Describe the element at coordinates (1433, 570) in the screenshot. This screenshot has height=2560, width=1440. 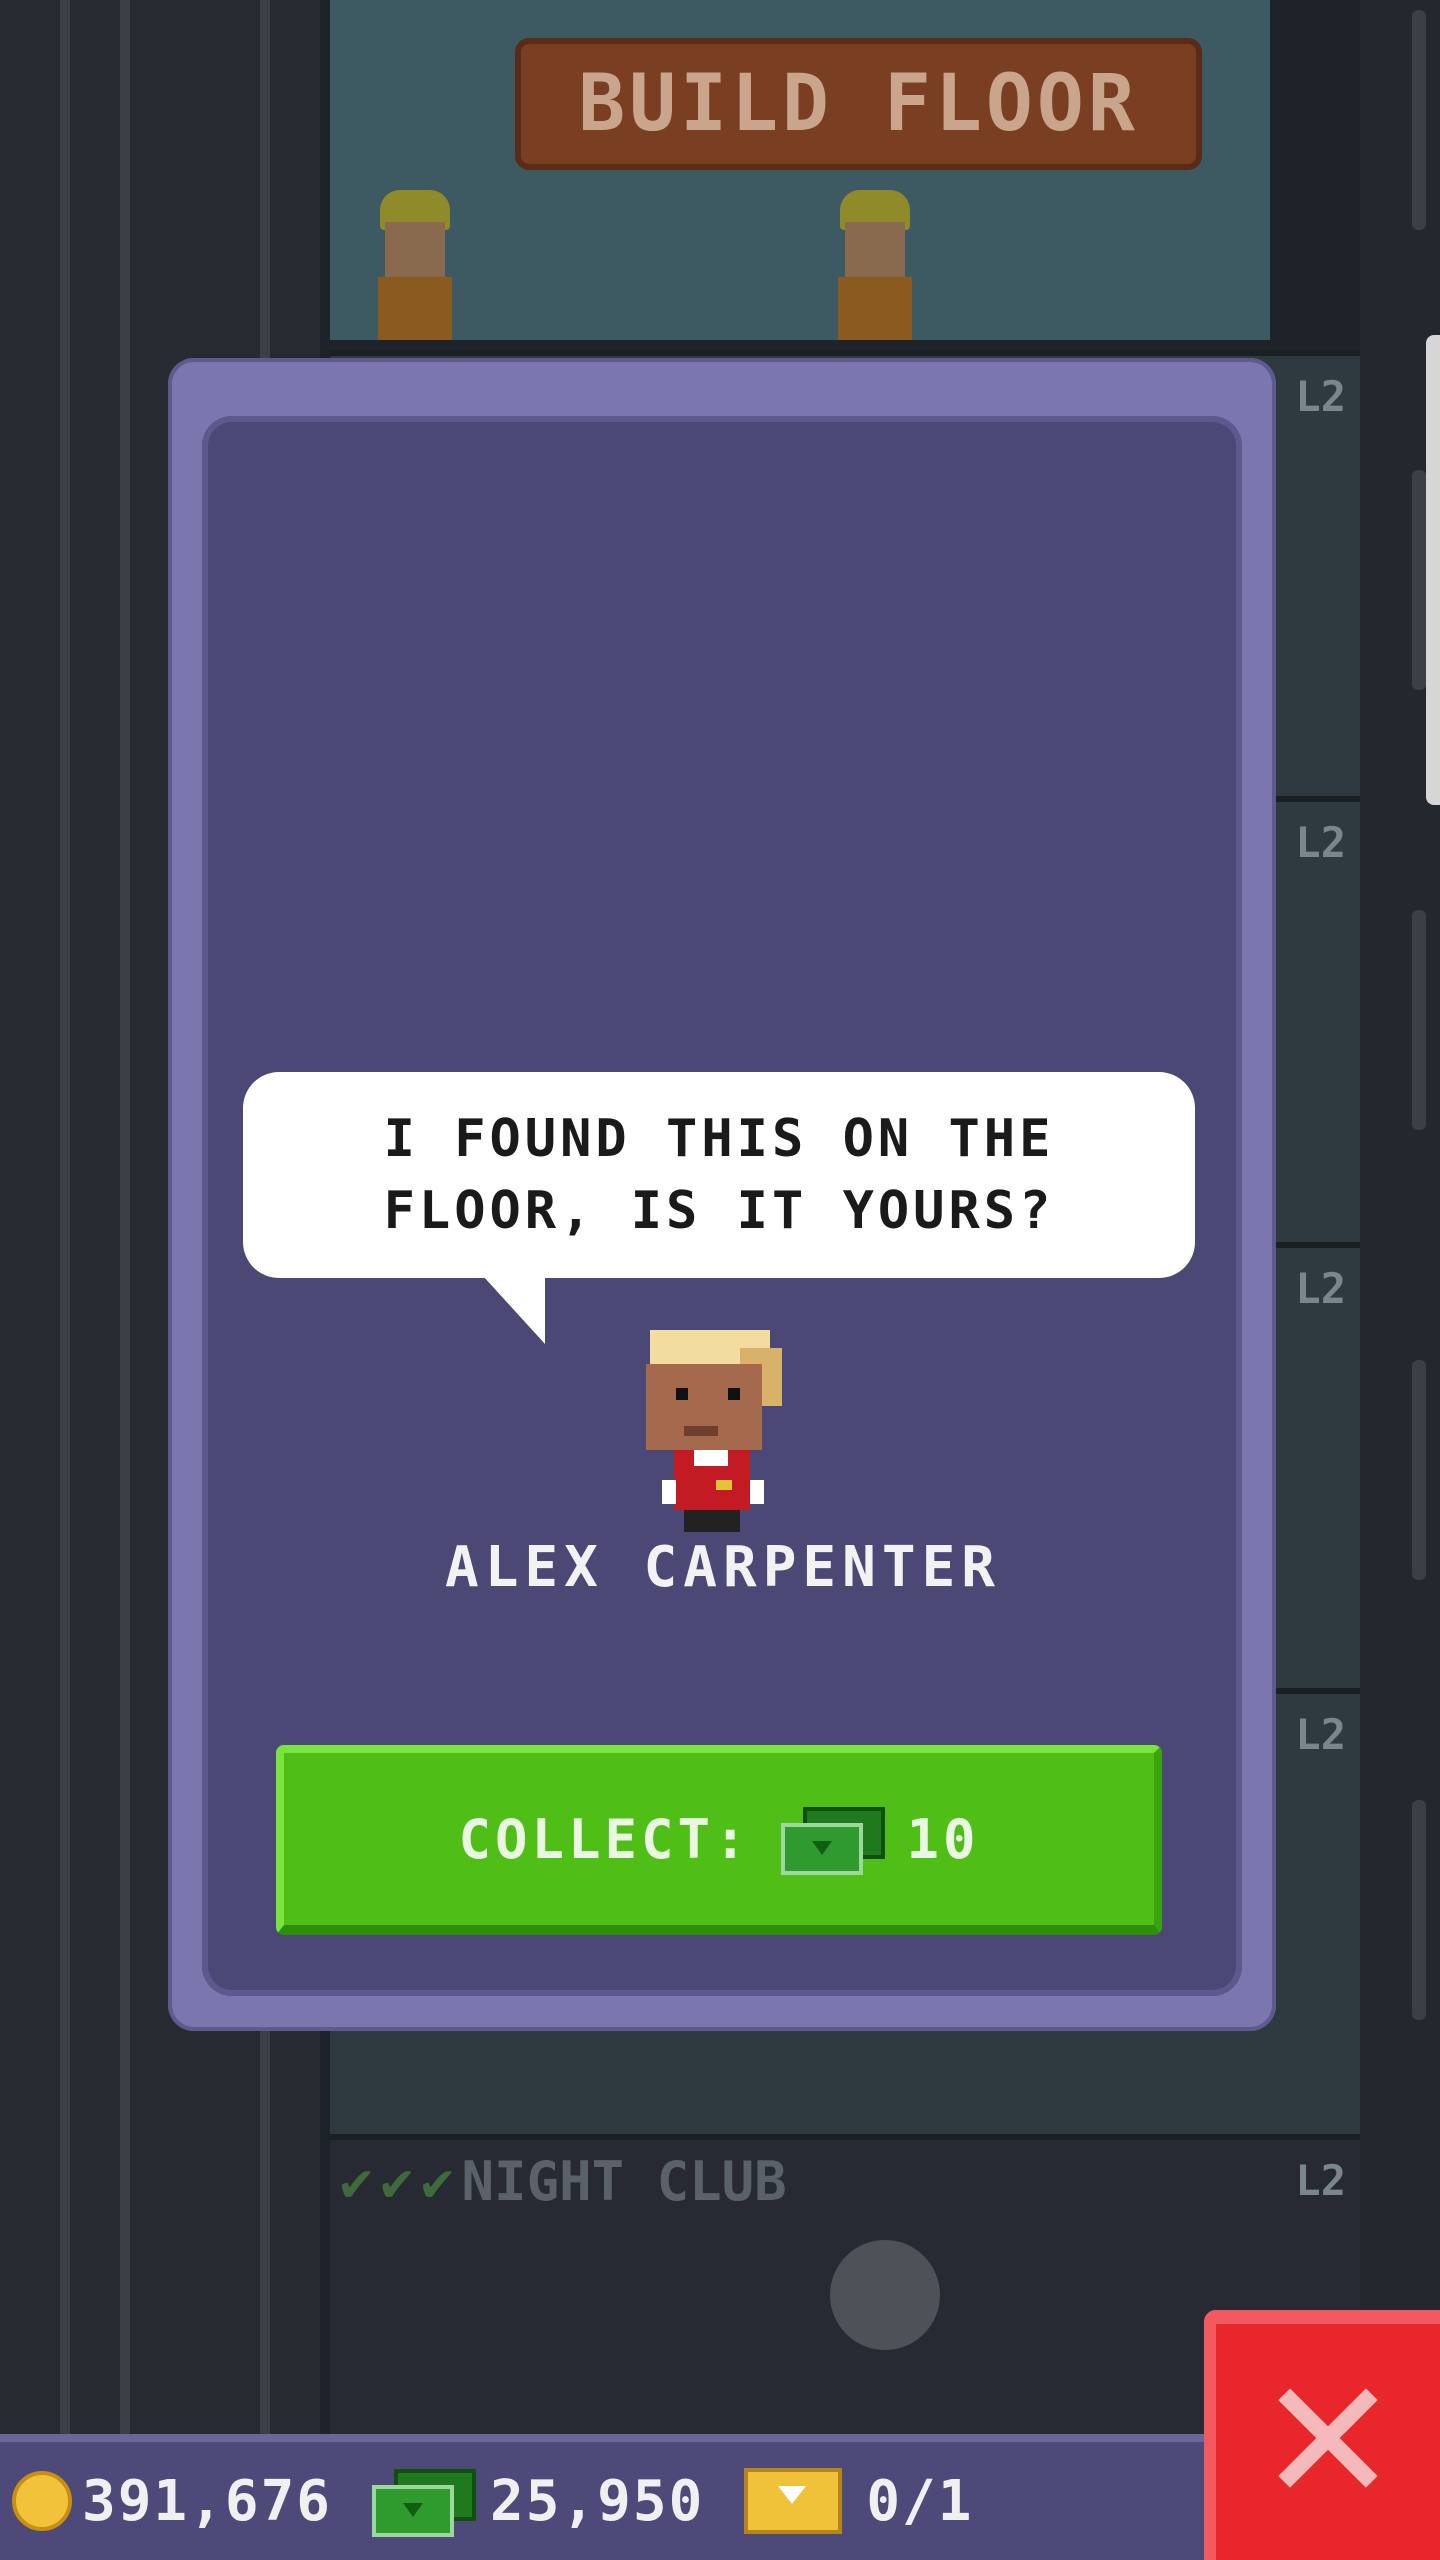
I see `scrollbar` at that location.